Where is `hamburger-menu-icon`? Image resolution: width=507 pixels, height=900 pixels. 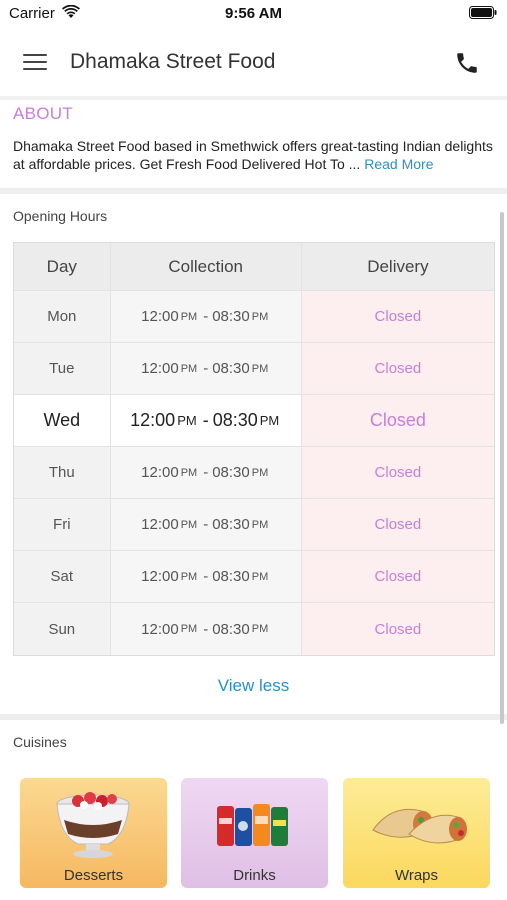 hamburger-menu-icon is located at coordinates (35, 62).